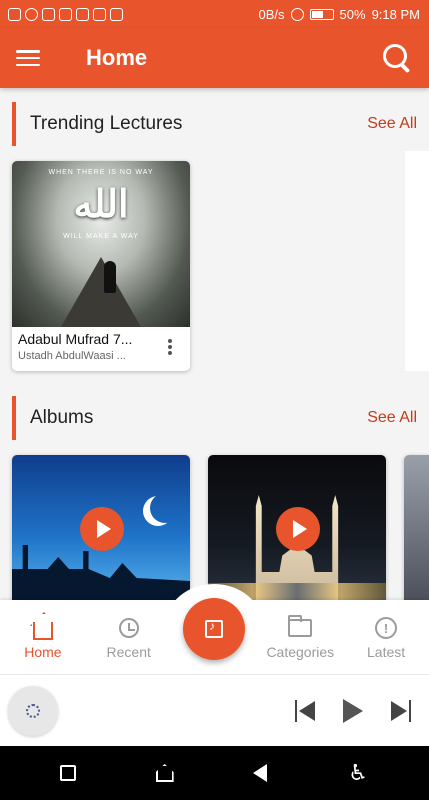 The width and height of the screenshot is (429, 800). Describe the element at coordinates (116, 14) in the screenshot. I see `cloud-icon` at that location.